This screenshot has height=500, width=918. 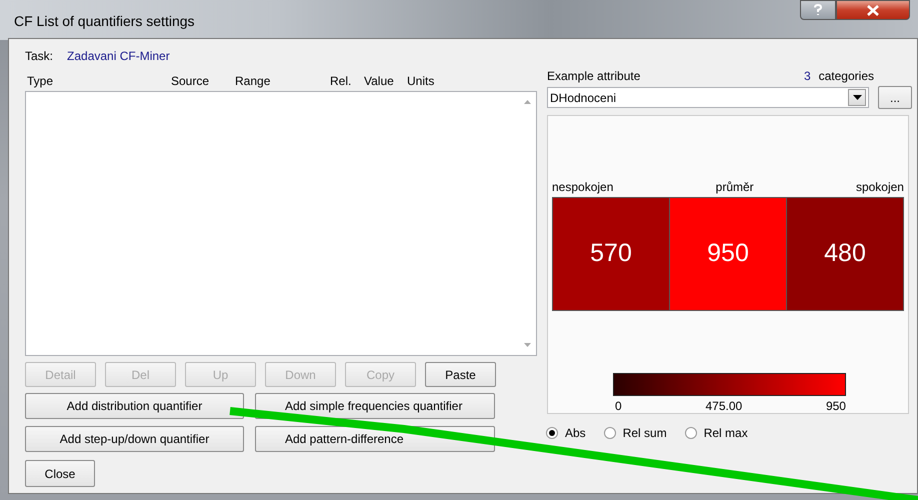 What do you see at coordinates (716, 433) in the screenshot?
I see `mode-radio: Rel max` at bounding box center [716, 433].